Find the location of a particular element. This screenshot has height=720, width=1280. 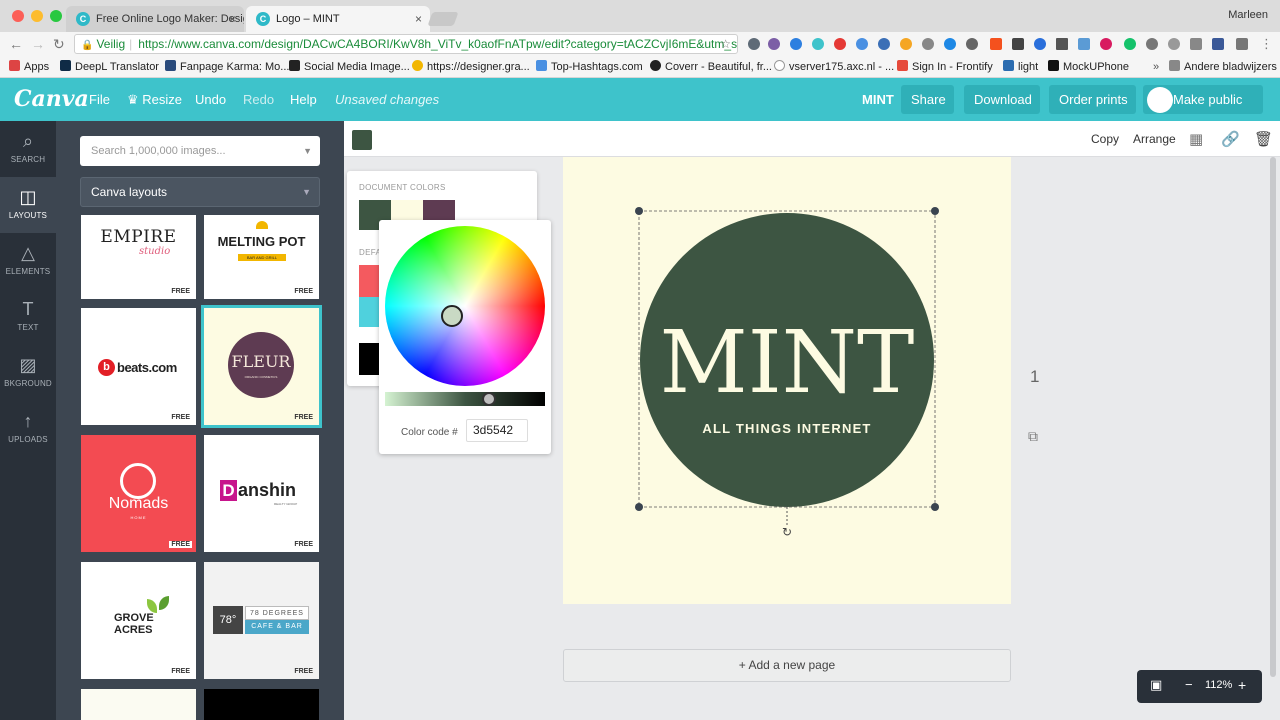

layout-thumbnail-melting-pot: MELTING POT BAR AND GRILL FREE is located at coordinates (261, 257).